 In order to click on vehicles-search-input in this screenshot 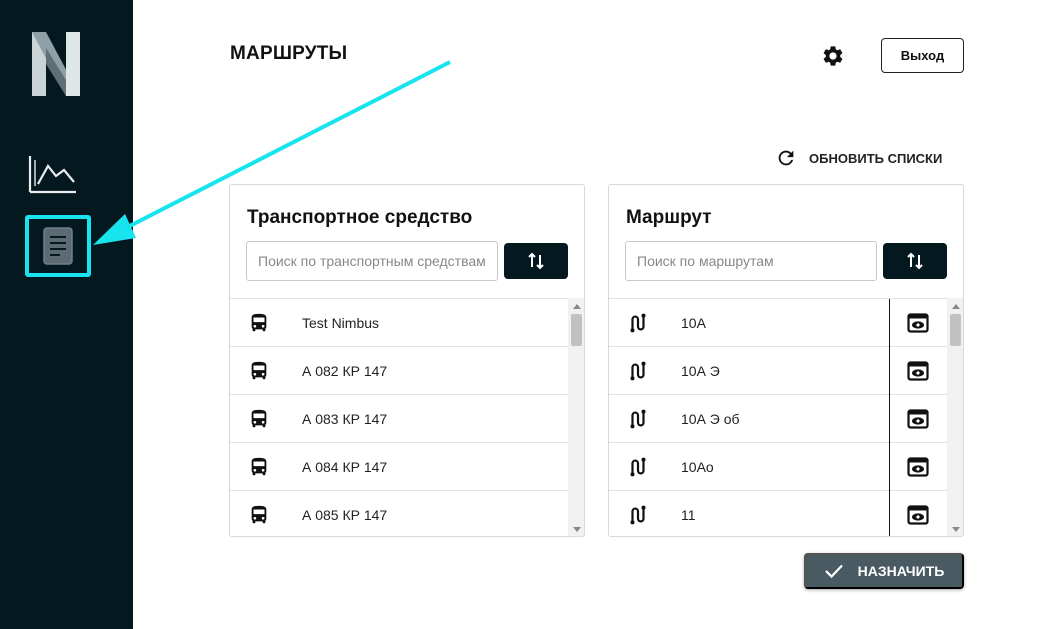, I will do `click(372, 261)`.